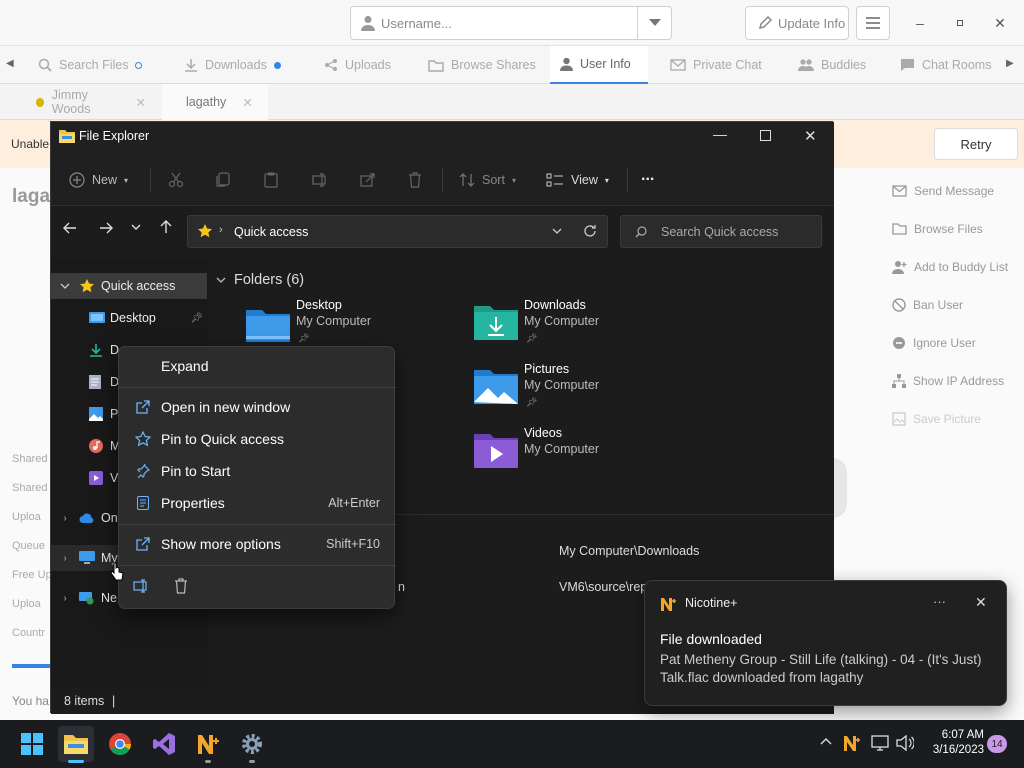  I want to click on menu-item-show-more-options: Show more options Shift+F10, so click(257, 544).